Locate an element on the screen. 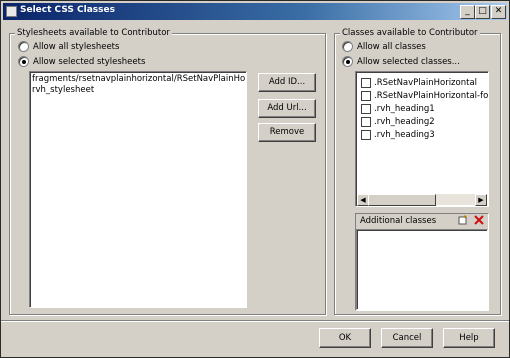 The height and width of the screenshot is (358, 510). window-icon is located at coordinates (11, 11).